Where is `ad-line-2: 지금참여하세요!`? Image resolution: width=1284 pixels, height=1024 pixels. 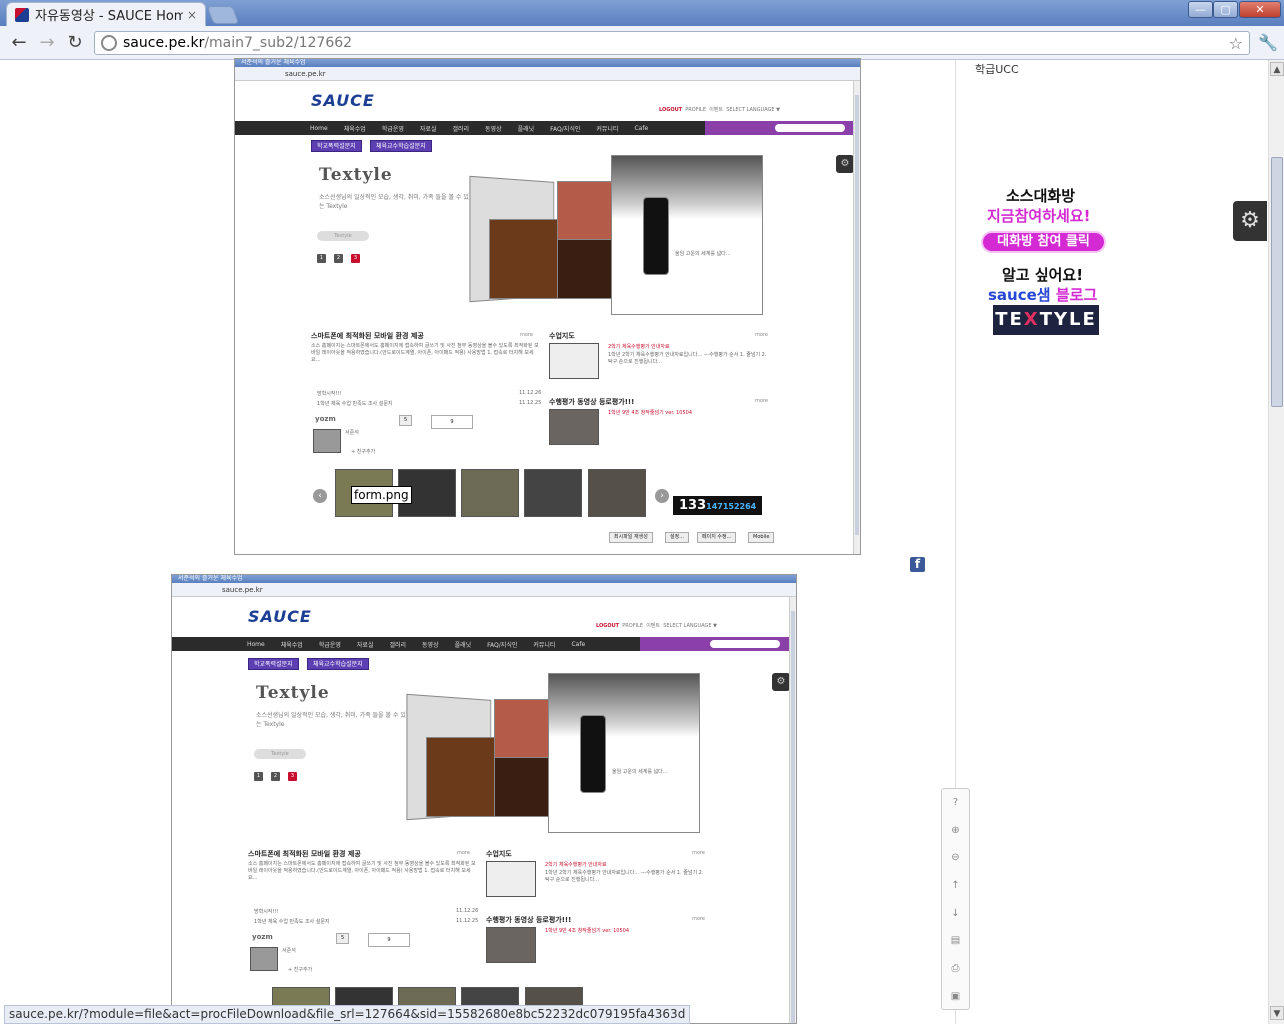
ad-line-2: 지금참여하세요! is located at coordinates (1038, 215).